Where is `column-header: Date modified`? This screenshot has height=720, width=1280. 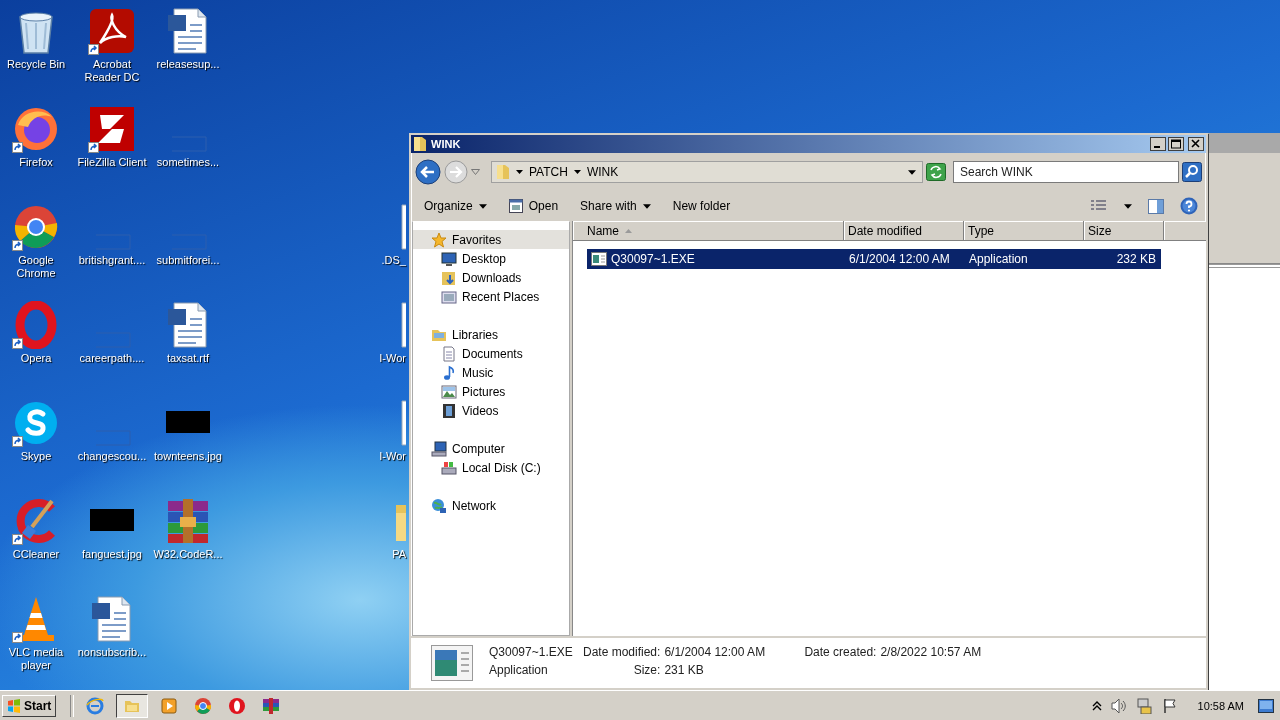
column-header: Date modified is located at coordinates (904, 230).